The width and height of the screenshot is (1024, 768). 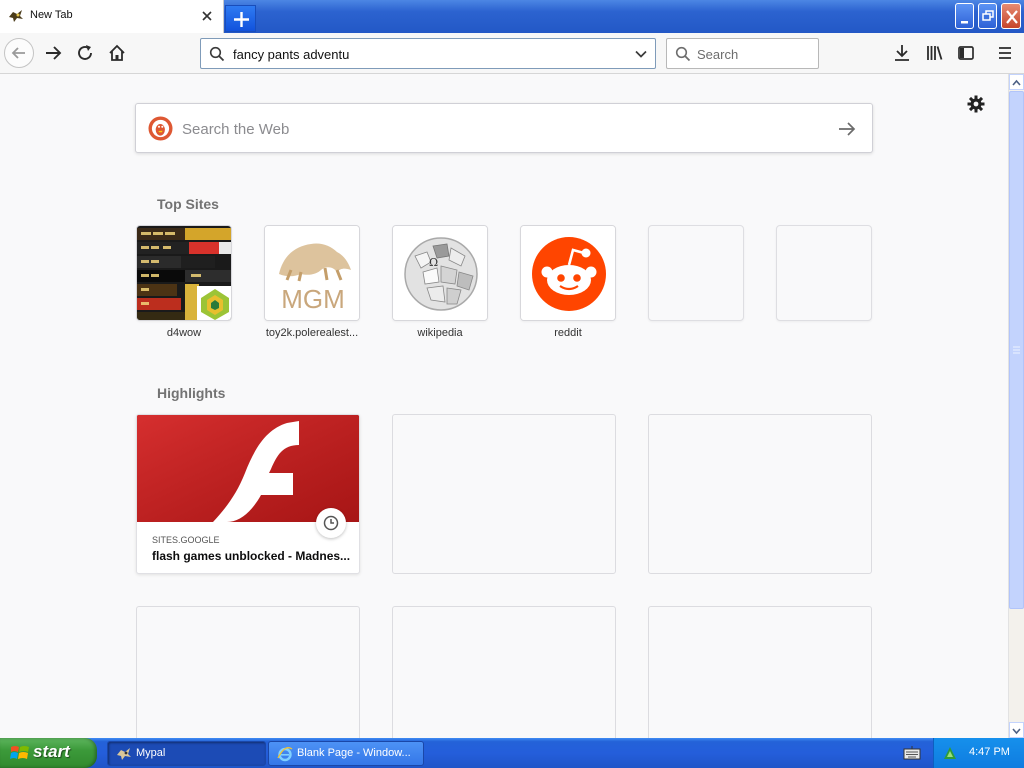 What do you see at coordinates (19, 752) in the screenshot?
I see `windows-logo-icon` at bounding box center [19, 752].